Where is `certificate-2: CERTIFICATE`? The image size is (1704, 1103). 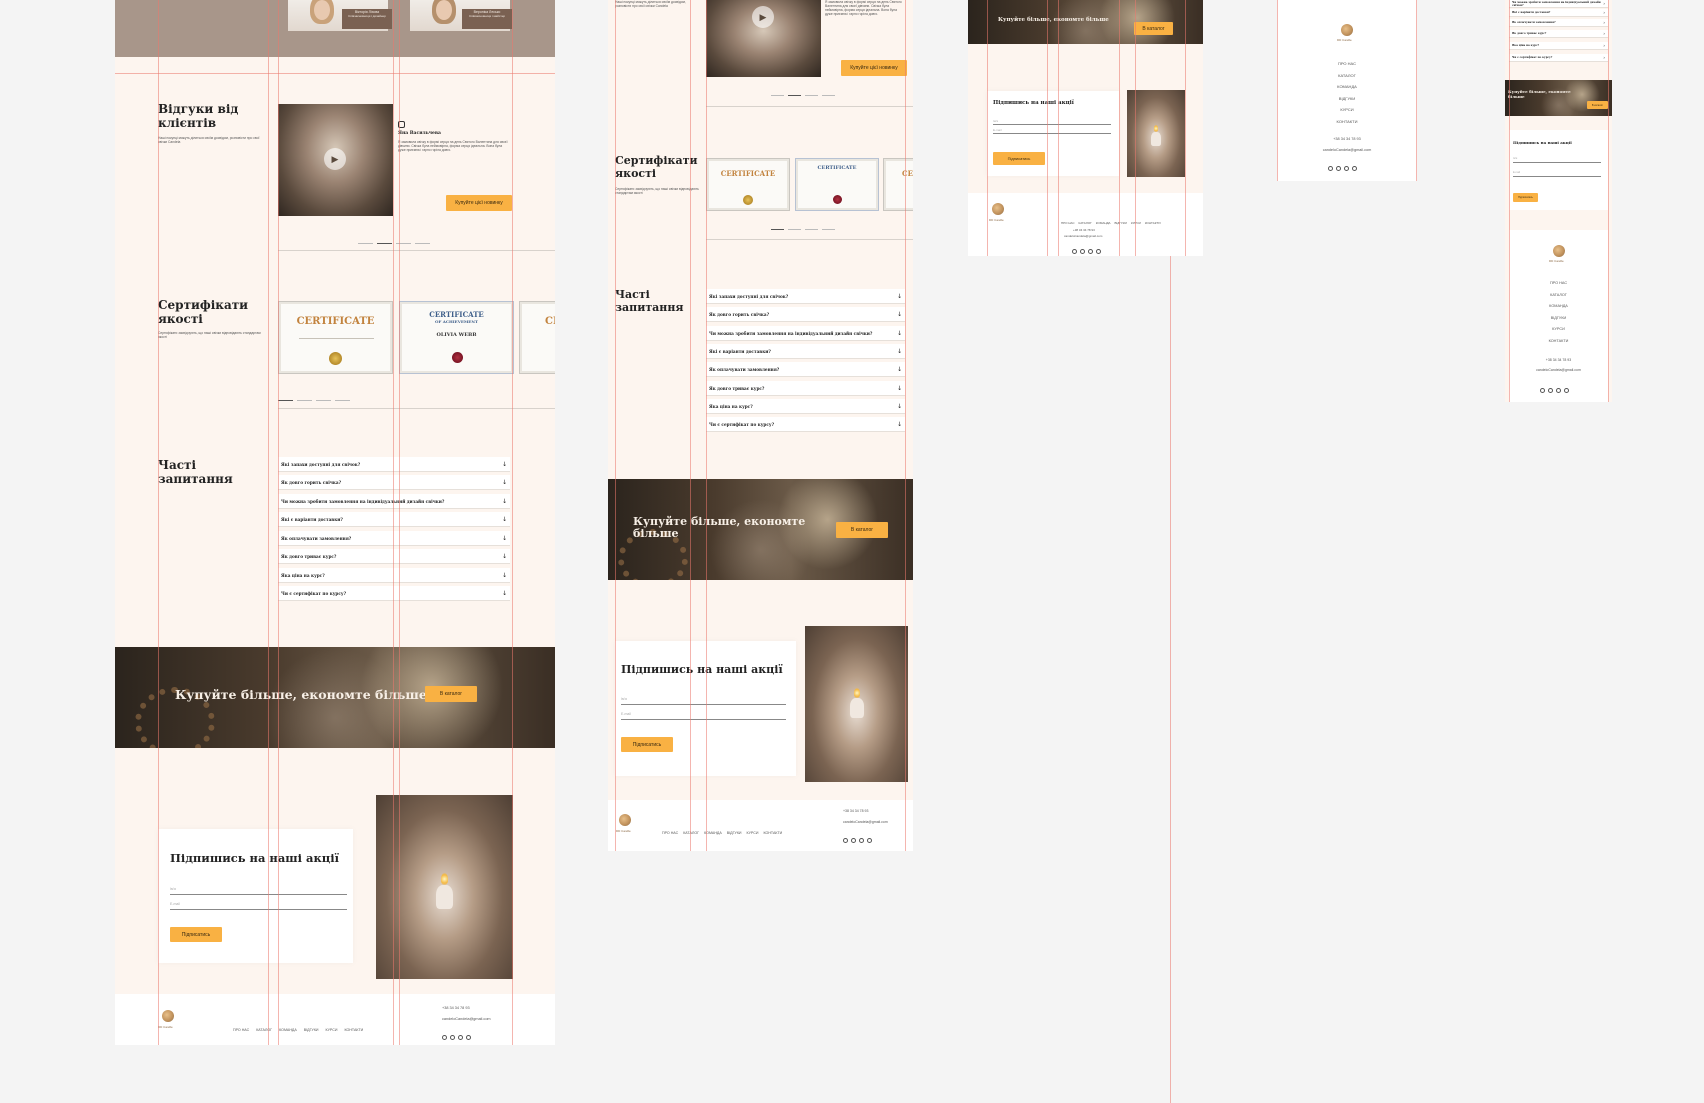
certificate-2: CERTIFICATE is located at coordinates (837, 184).